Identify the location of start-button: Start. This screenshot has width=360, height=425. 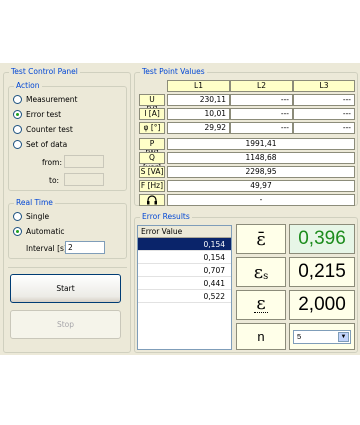
(65, 288).